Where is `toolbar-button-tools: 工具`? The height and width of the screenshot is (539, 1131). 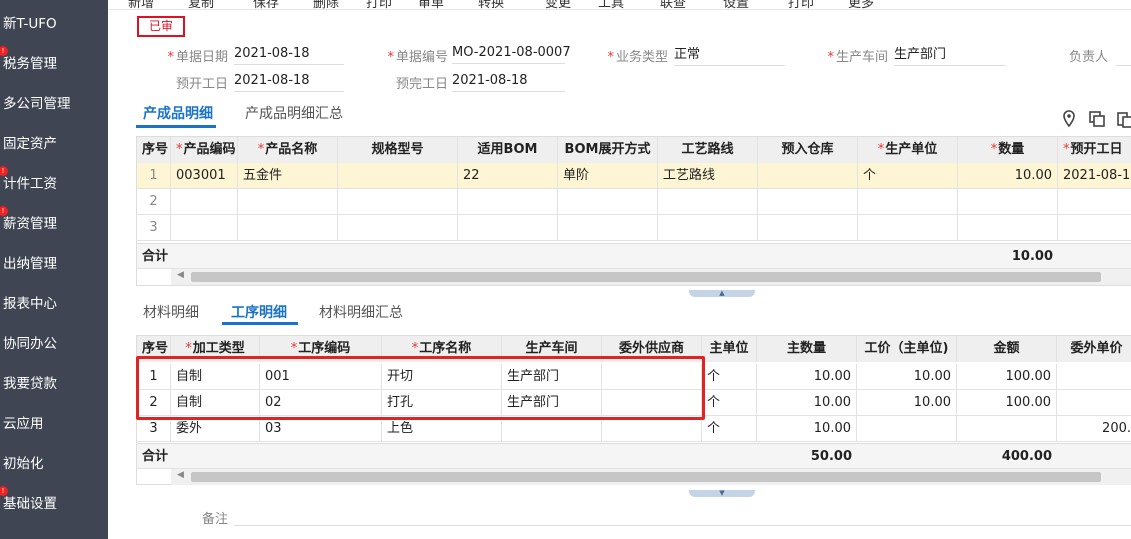 toolbar-button-tools: 工具 is located at coordinates (611, 4).